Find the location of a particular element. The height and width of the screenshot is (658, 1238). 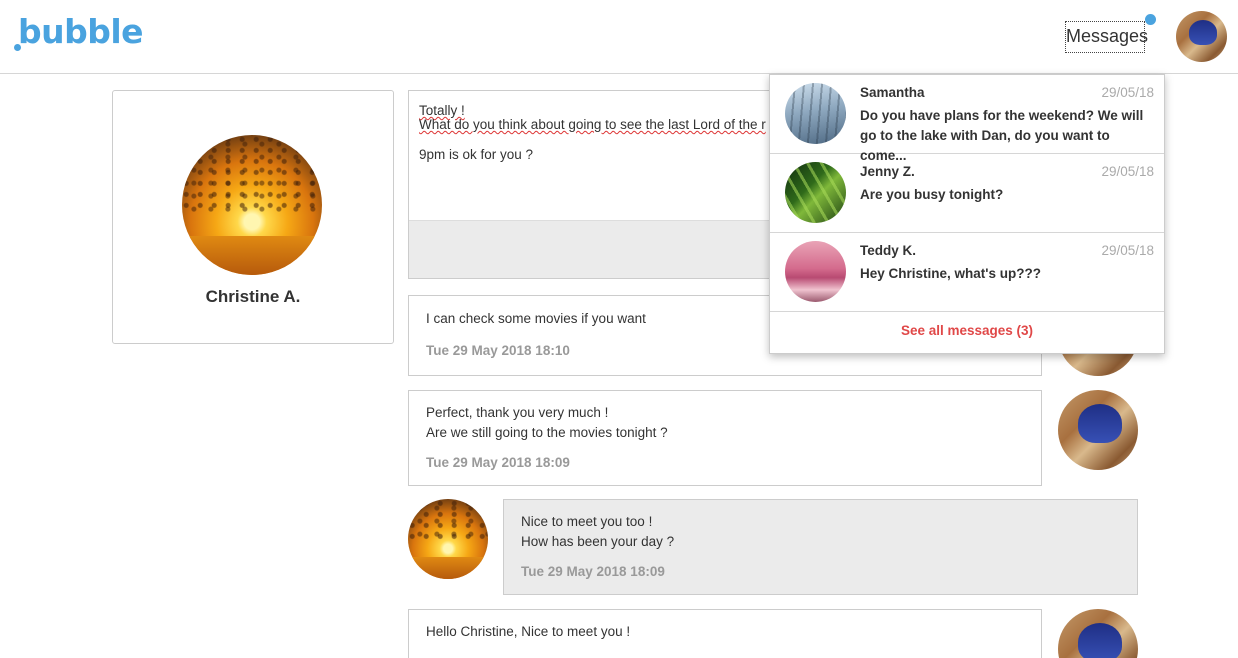

jenny-avatar is located at coordinates (815, 192).